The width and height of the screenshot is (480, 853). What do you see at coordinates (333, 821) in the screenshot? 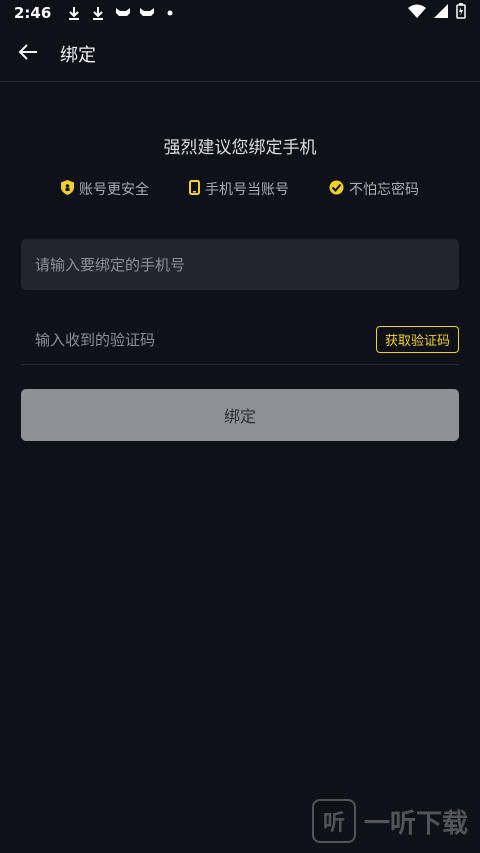
I see `watermark-logo: 听` at bounding box center [333, 821].